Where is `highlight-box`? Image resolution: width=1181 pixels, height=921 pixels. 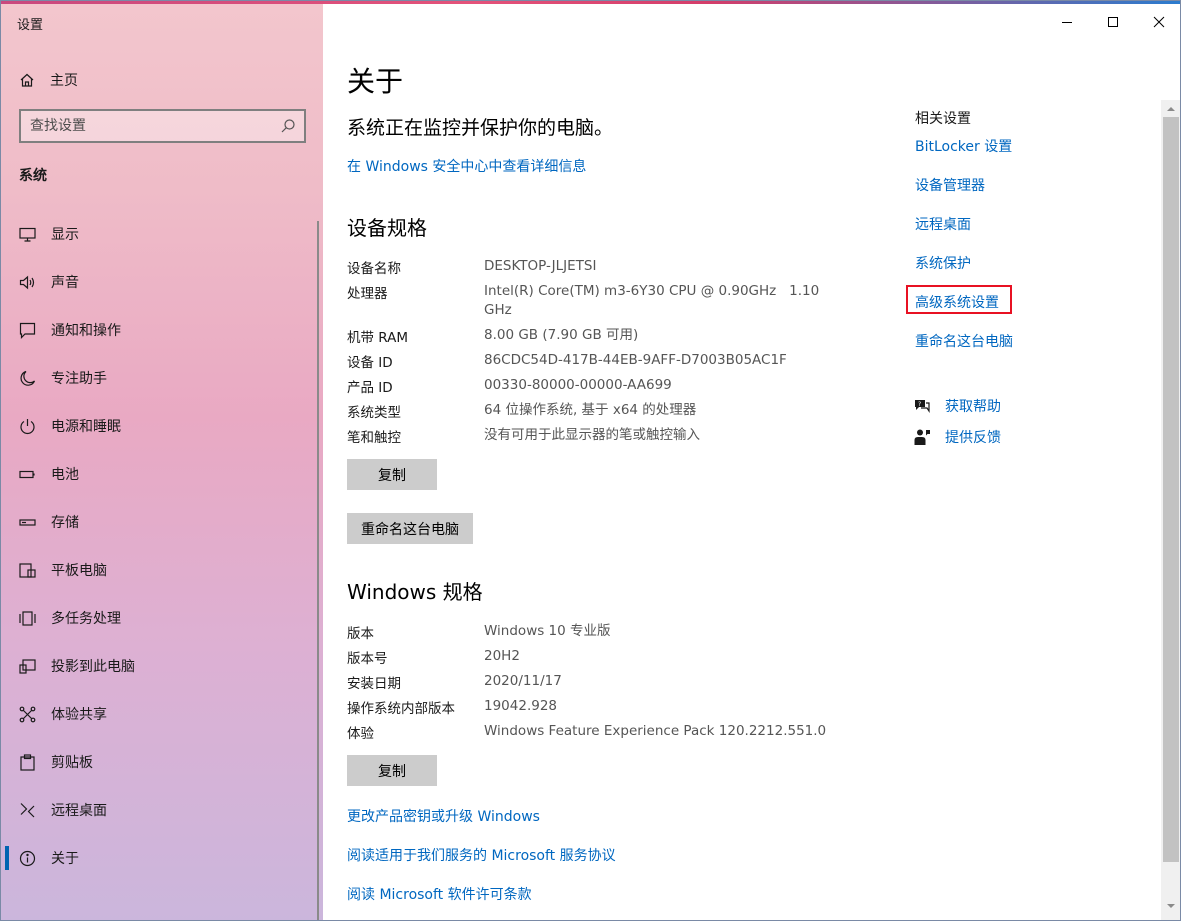 highlight-box is located at coordinates (959, 299).